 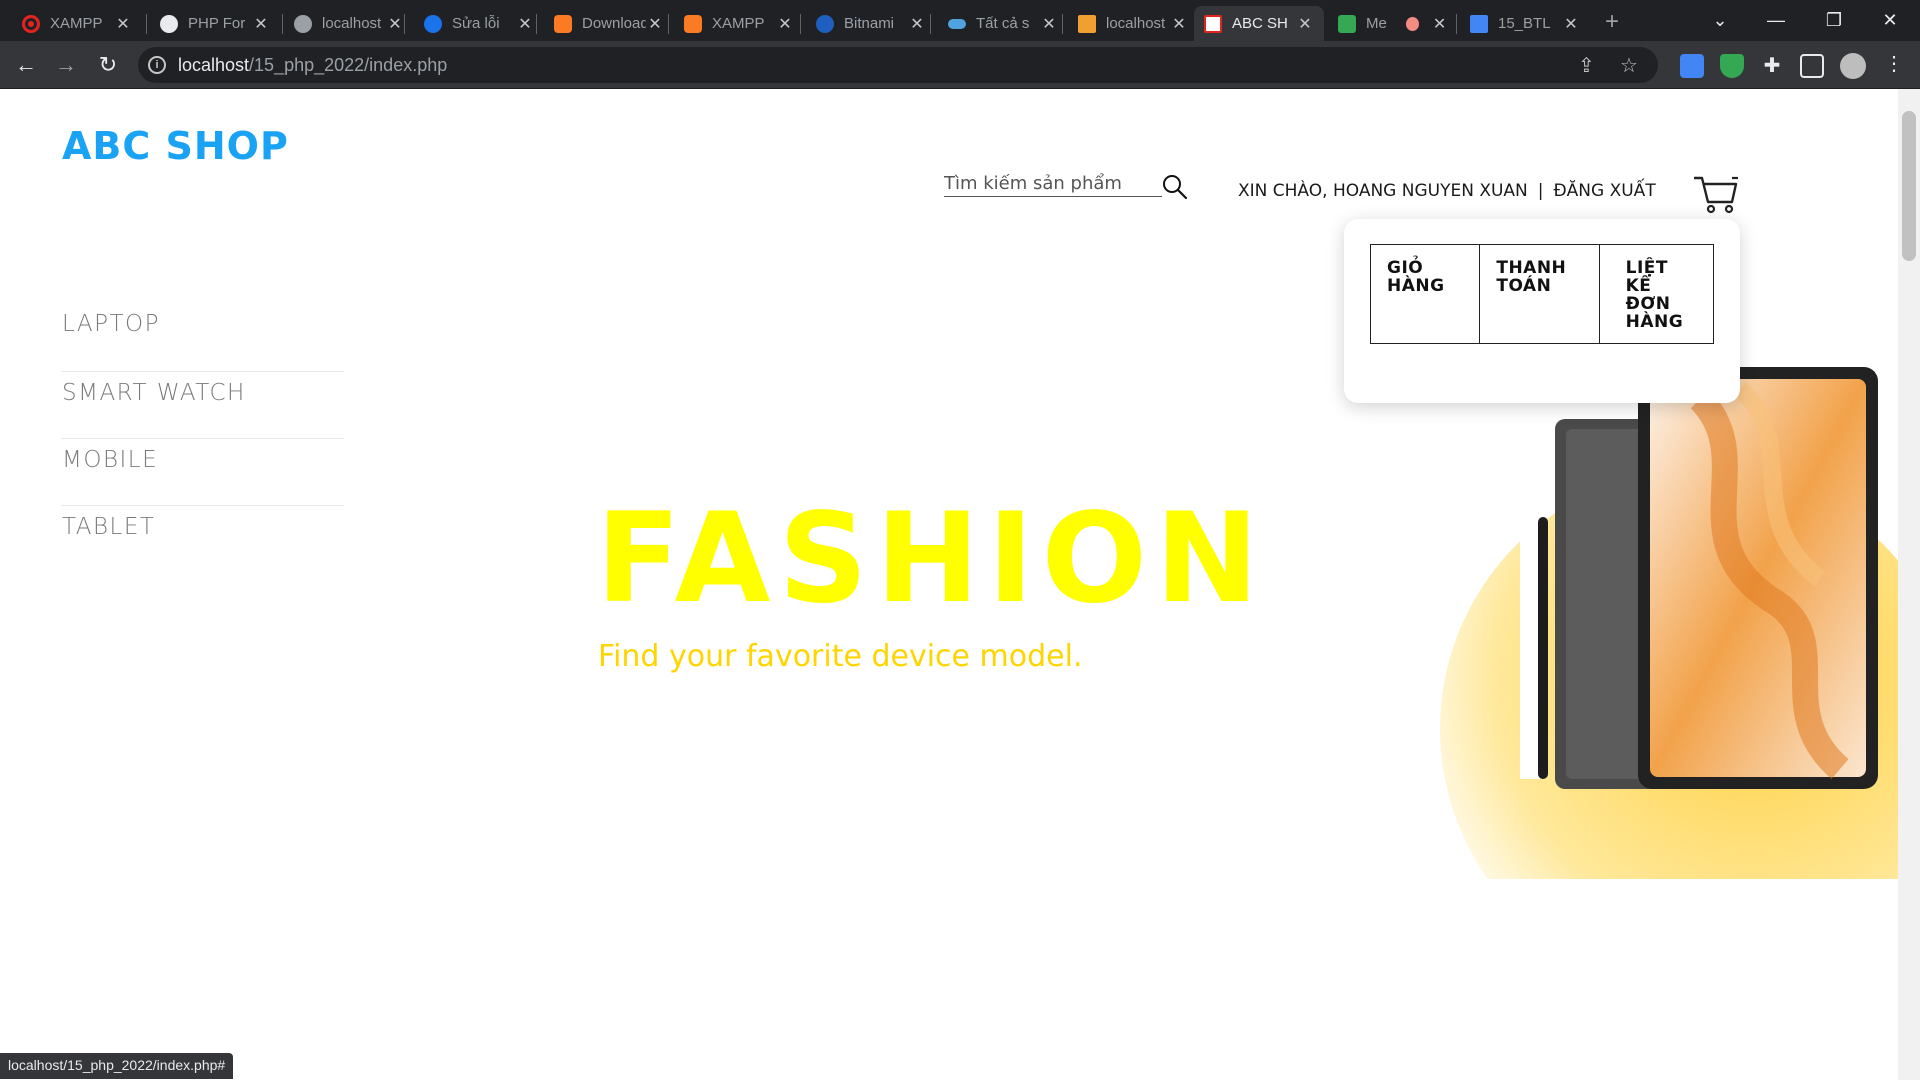 What do you see at coordinates (614, 23) in the screenshot?
I see `tab-title: Download` at bounding box center [614, 23].